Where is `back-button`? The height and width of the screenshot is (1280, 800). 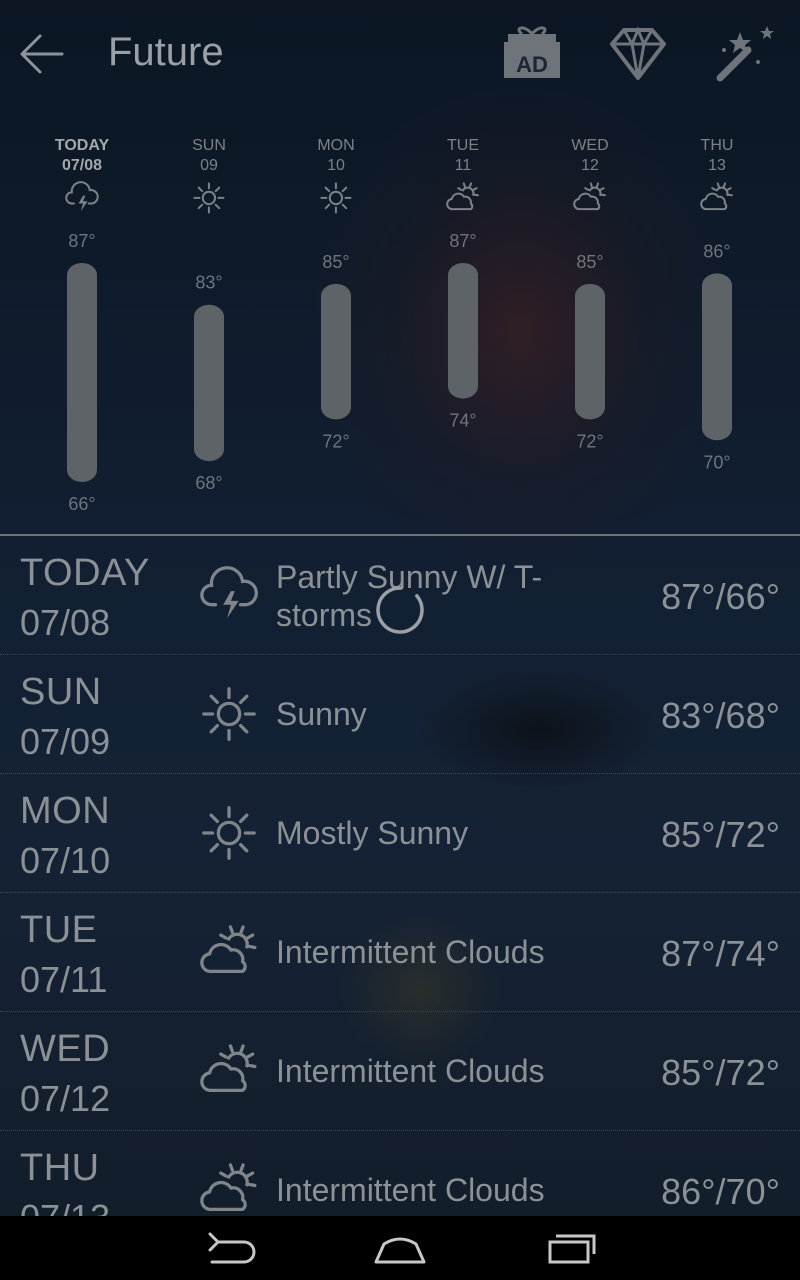 back-button is located at coordinates (42, 52).